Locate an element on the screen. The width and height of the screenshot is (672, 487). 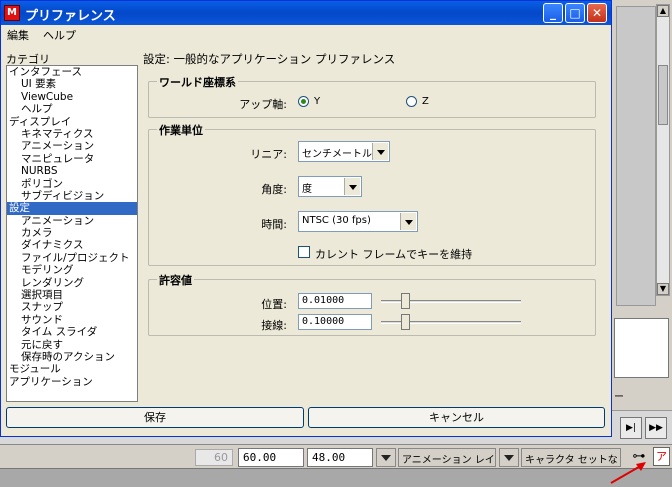
close-icon: ✕ is located at coordinates (597, 13).